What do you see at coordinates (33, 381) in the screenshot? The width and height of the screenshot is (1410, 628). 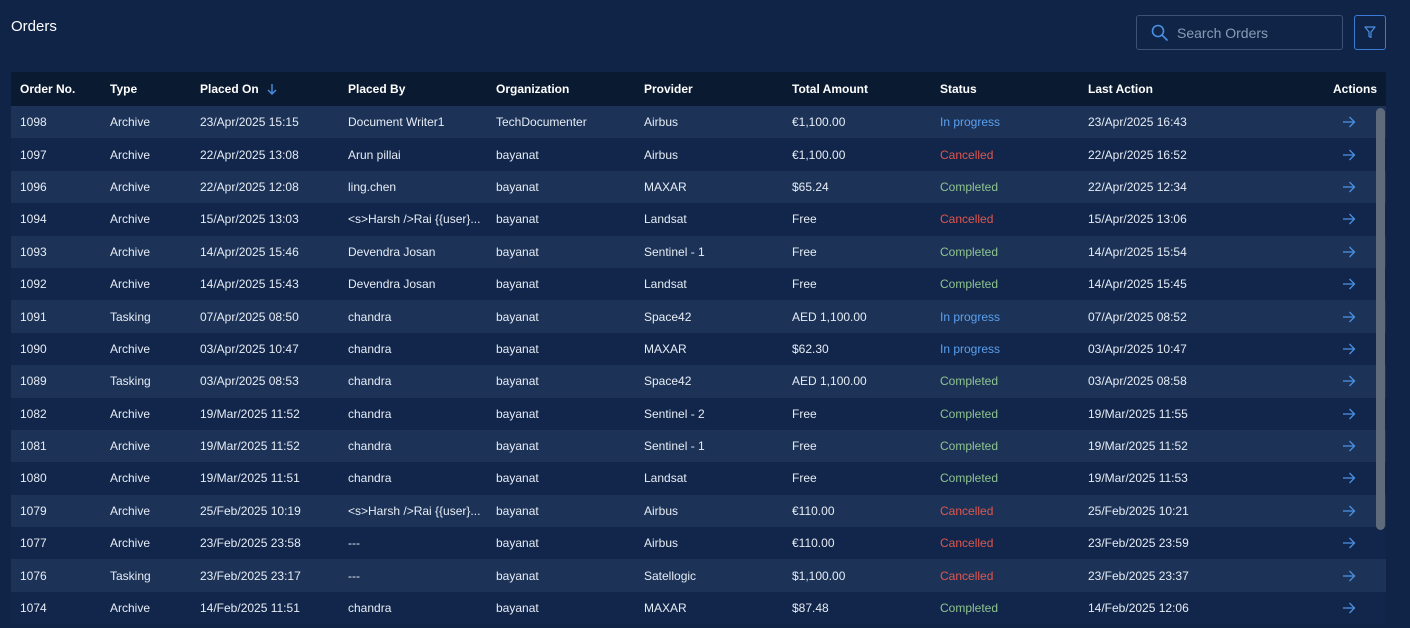 I see `order-no-cell: 1089` at bounding box center [33, 381].